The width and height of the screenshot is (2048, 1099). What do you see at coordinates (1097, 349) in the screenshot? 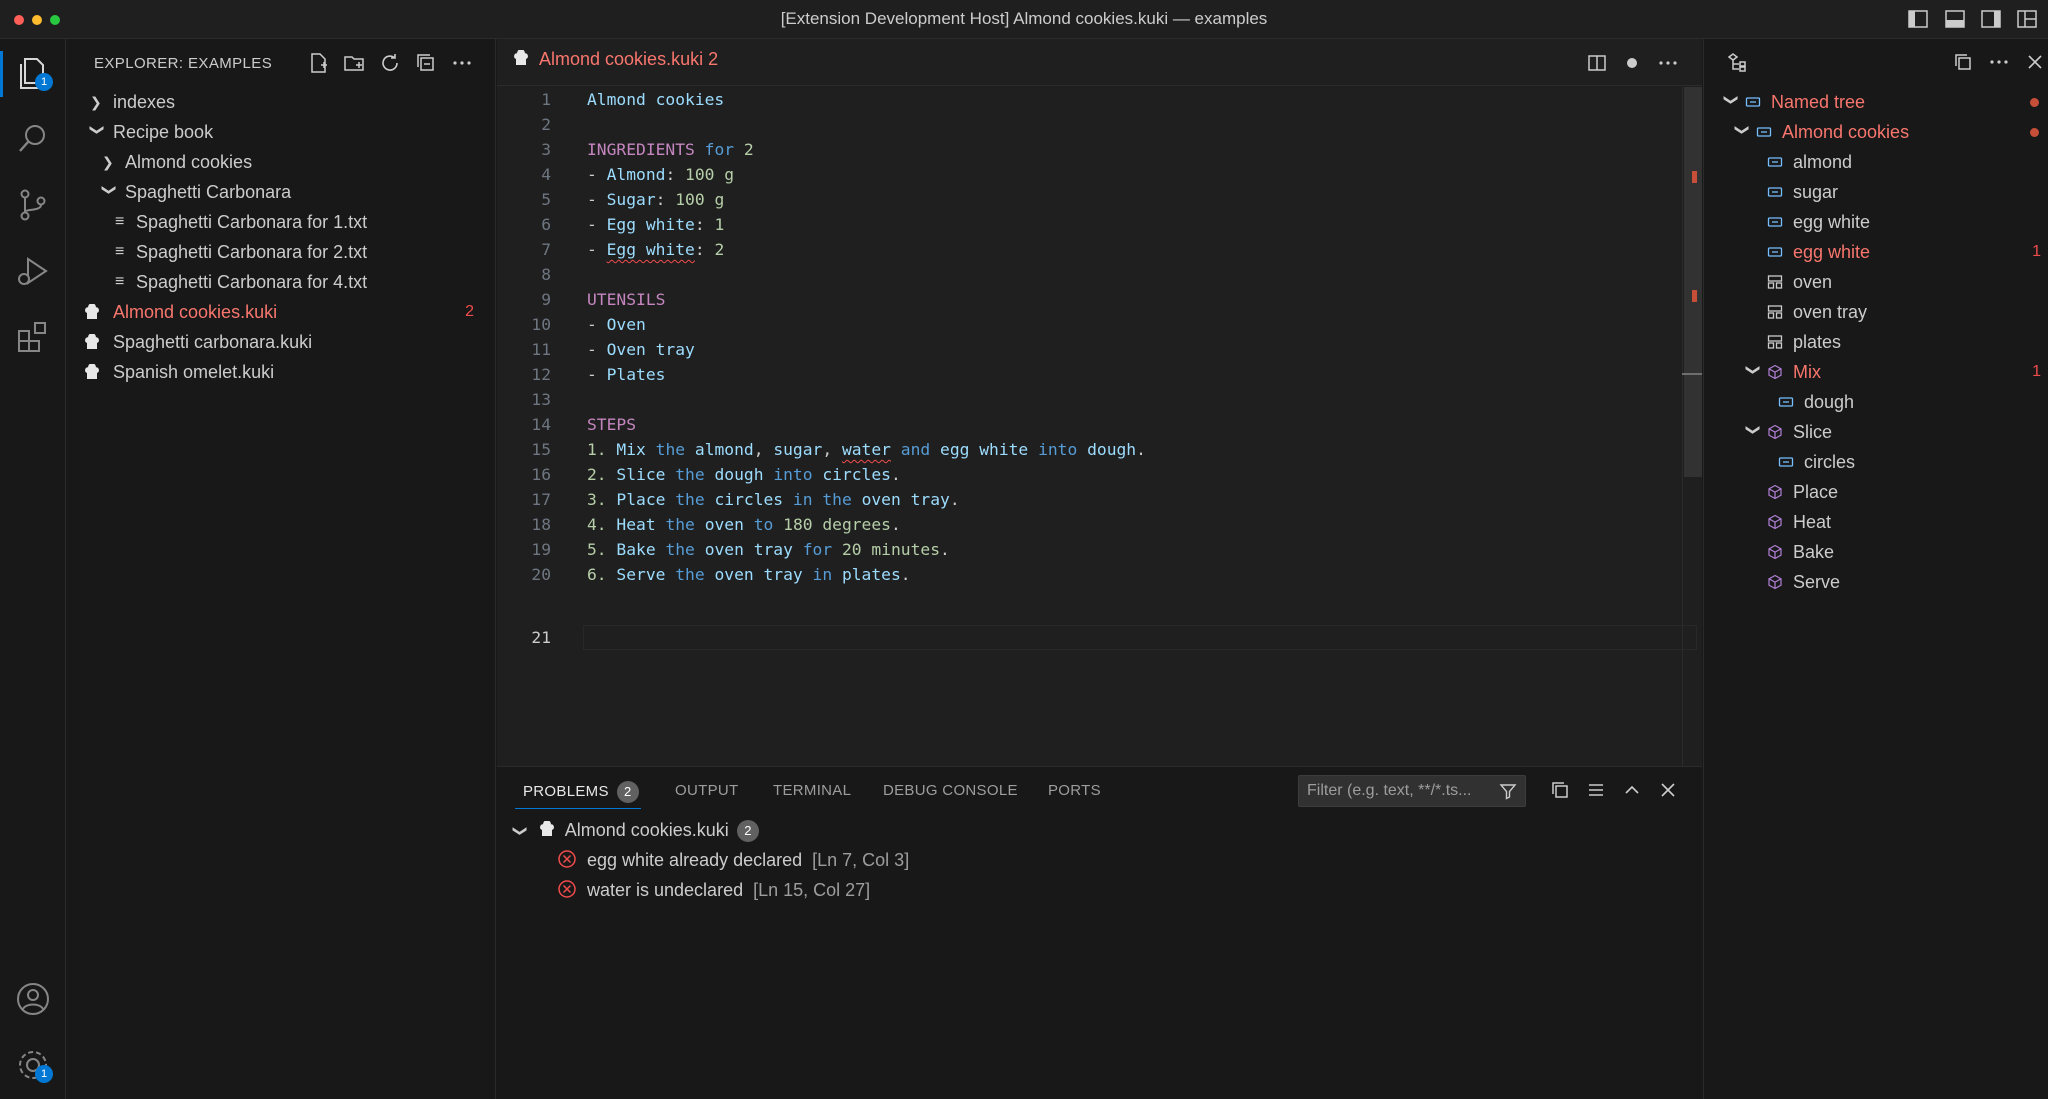
I see `code-line: 11- Oven tray` at bounding box center [1097, 349].